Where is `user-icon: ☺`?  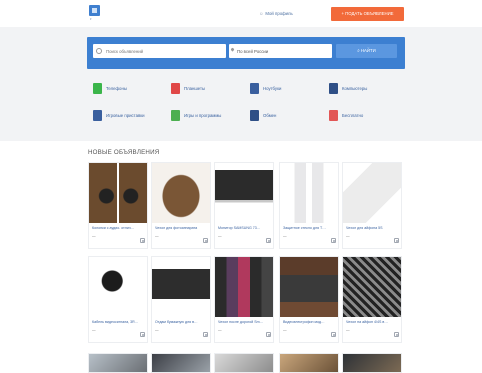 user-icon: ☺ is located at coordinates (261, 13).